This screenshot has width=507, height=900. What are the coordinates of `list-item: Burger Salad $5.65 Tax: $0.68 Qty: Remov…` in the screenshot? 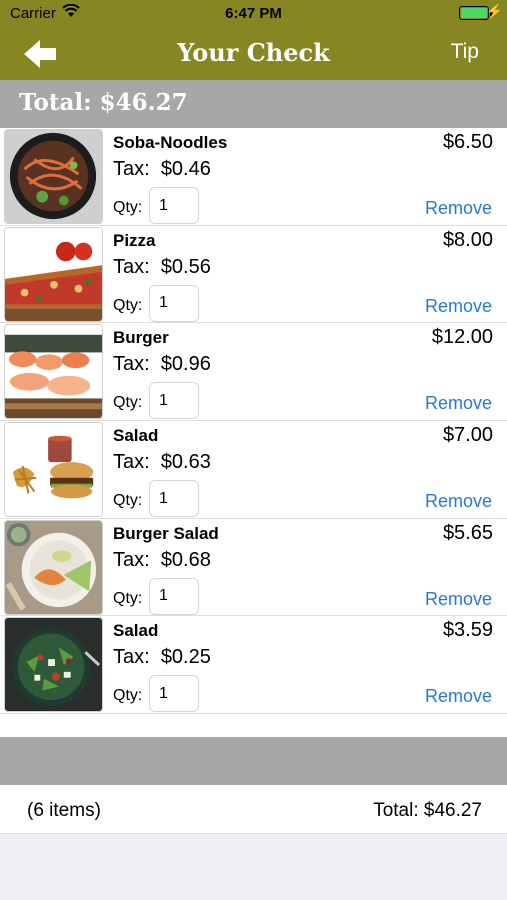 It's located at (253, 567).